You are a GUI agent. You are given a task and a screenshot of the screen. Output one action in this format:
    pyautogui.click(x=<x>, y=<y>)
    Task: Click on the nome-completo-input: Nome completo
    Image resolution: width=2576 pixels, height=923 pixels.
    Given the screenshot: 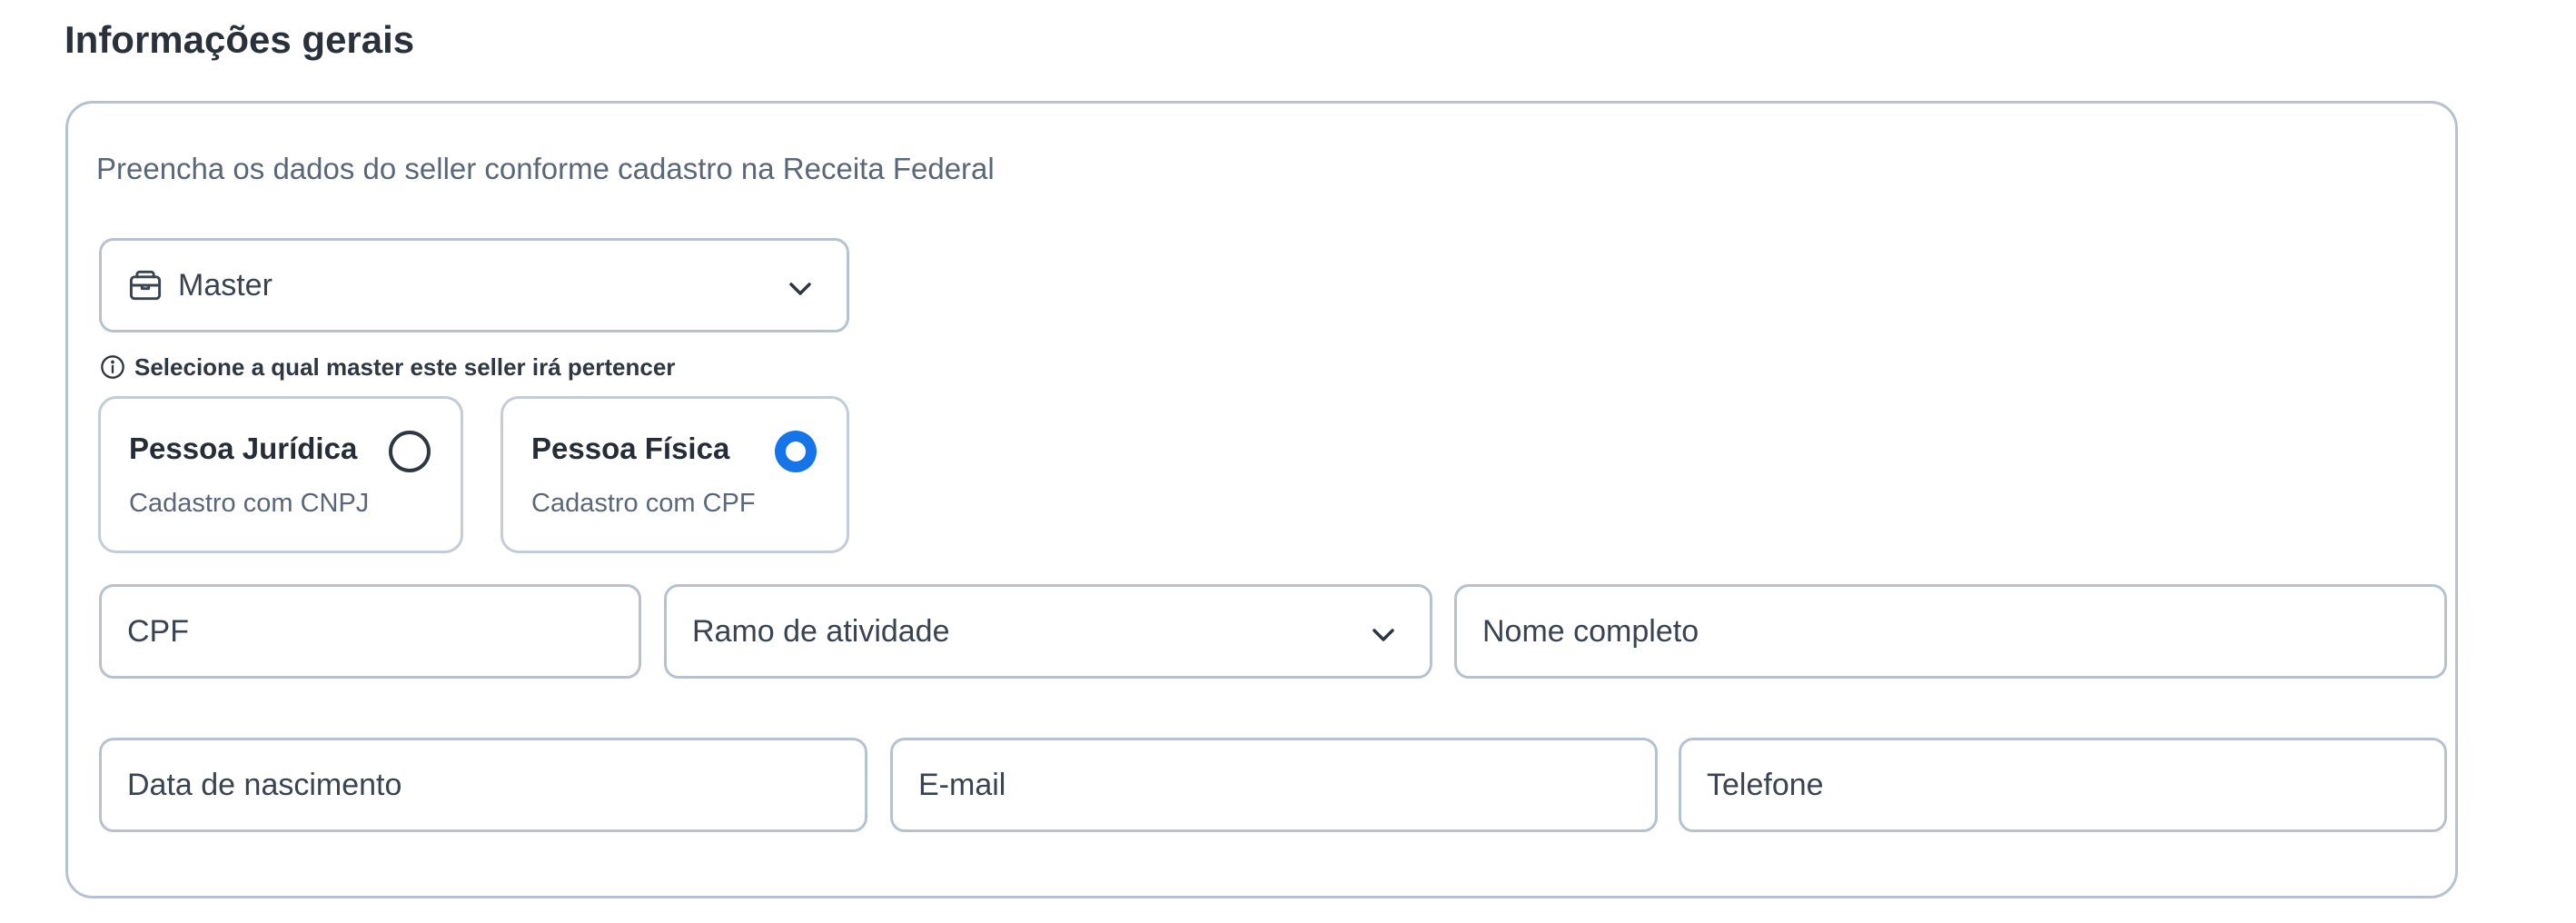 What is the action you would take?
    pyautogui.click(x=1950, y=632)
    